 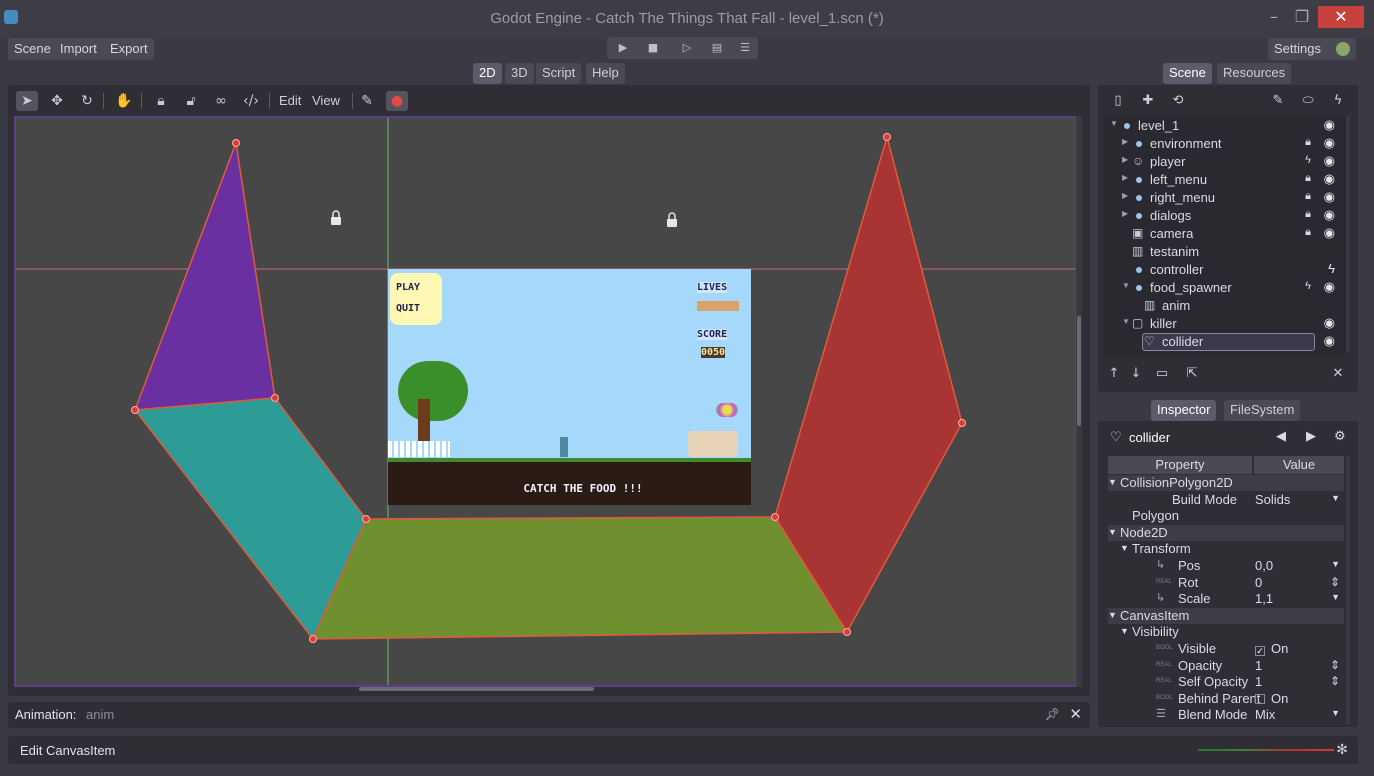 I want to click on gear-icon: ⚙, so click(x=1340, y=436).